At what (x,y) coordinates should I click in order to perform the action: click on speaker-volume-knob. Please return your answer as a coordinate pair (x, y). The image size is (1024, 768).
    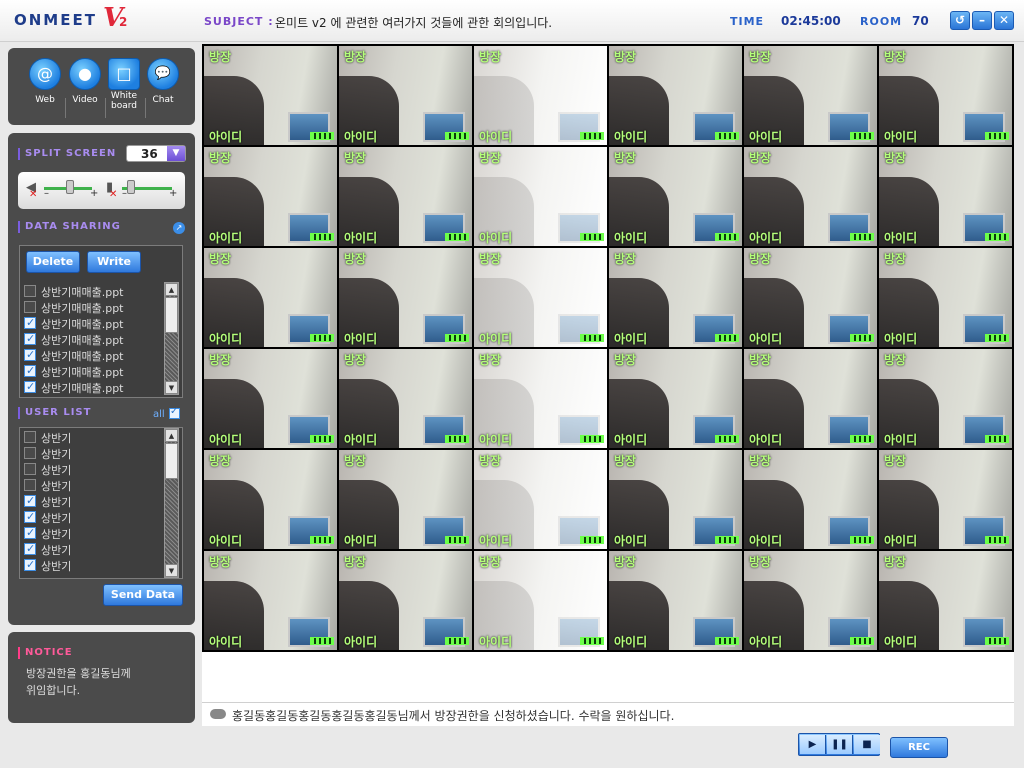
    Looking at the image, I should click on (70, 187).